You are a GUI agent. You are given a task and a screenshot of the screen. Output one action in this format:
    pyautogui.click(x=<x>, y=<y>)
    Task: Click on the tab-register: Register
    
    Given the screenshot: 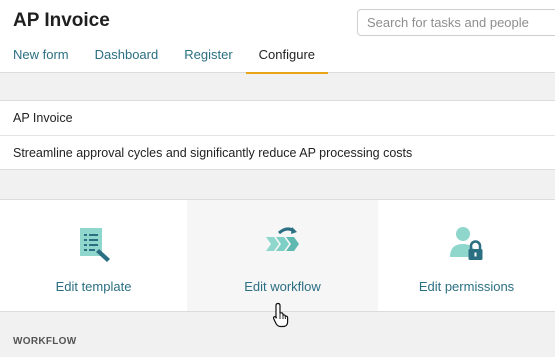 What is the action you would take?
    pyautogui.click(x=208, y=58)
    